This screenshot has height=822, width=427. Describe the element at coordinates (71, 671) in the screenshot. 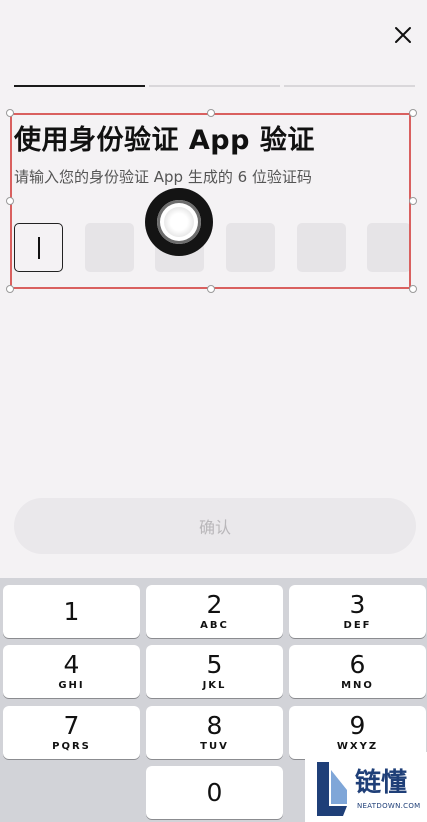

I see `key-4: 4 GHI` at that location.